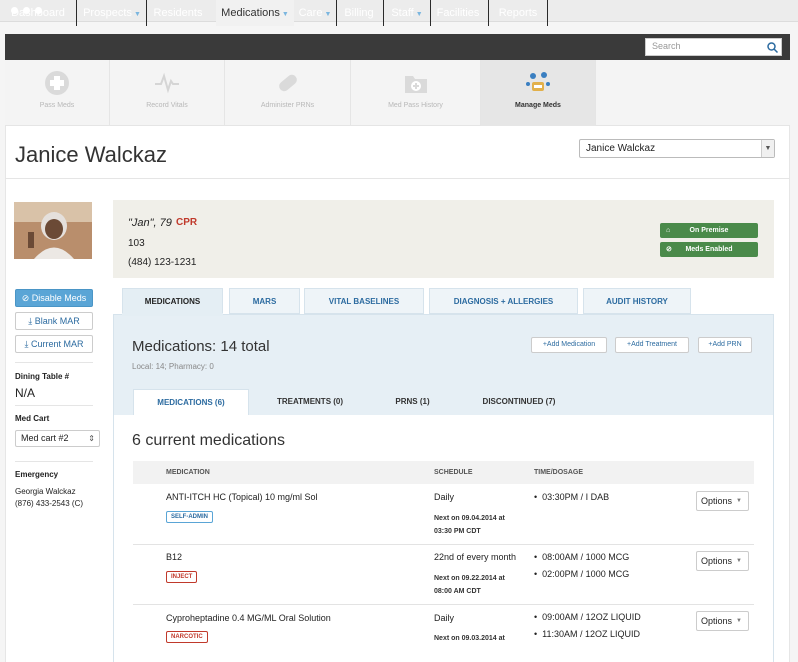 The height and width of the screenshot is (662, 798). I want to click on subtab-discontinued: DISCONTINUED (7), so click(519, 402).